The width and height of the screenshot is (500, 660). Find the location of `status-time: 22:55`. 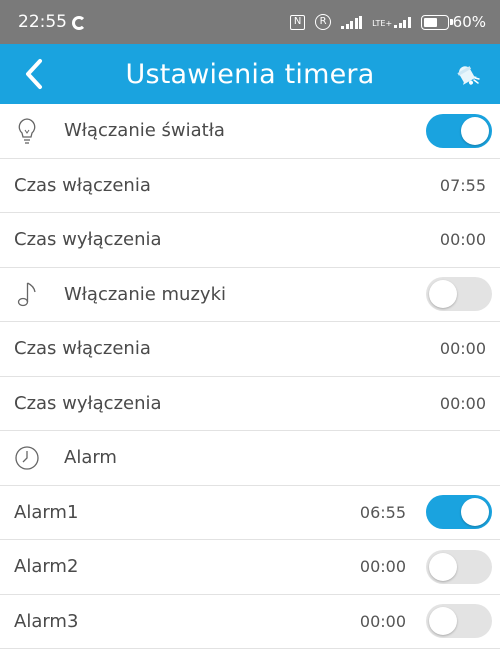

status-time: 22:55 is located at coordinates (42, 22).